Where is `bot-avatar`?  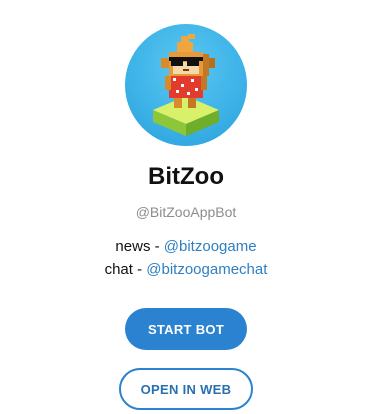
bot-avatar is located at coordinates (186, 85).